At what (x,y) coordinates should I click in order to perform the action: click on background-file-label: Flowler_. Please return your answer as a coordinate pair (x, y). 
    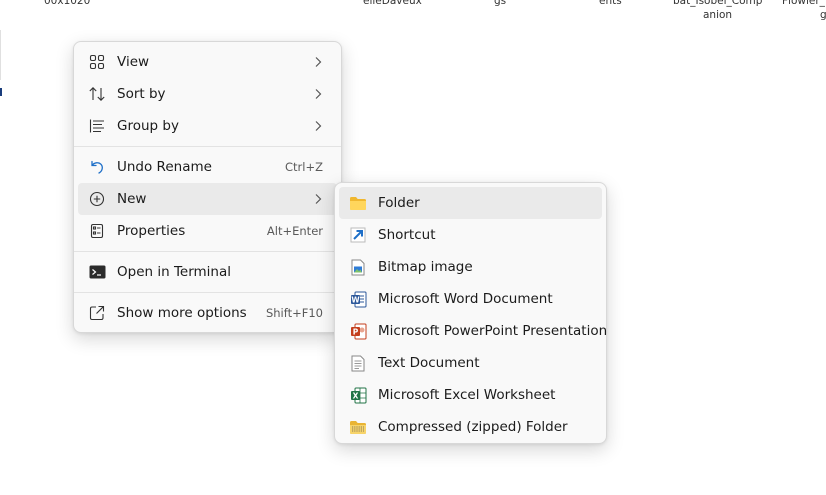
    Looking at the image, I should click on (803, 3).